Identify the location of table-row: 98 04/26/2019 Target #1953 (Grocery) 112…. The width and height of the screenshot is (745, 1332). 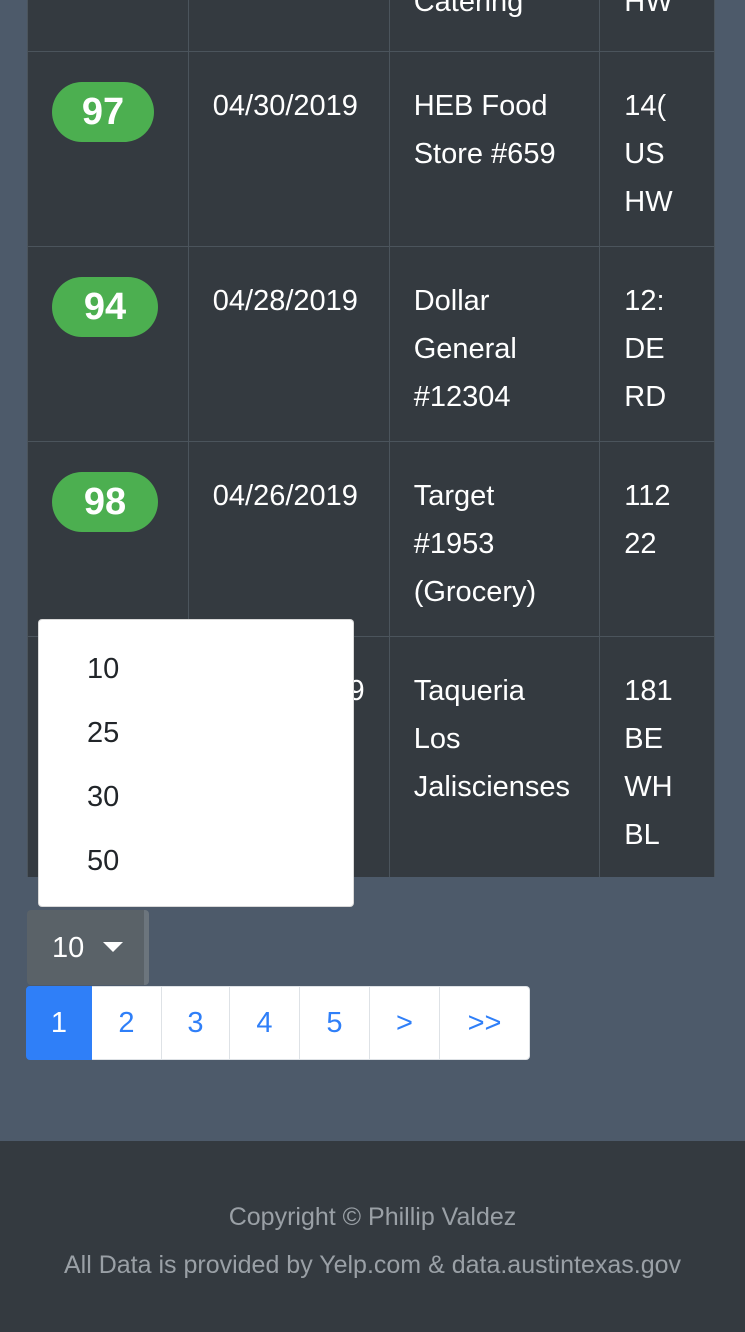
(371, 539).